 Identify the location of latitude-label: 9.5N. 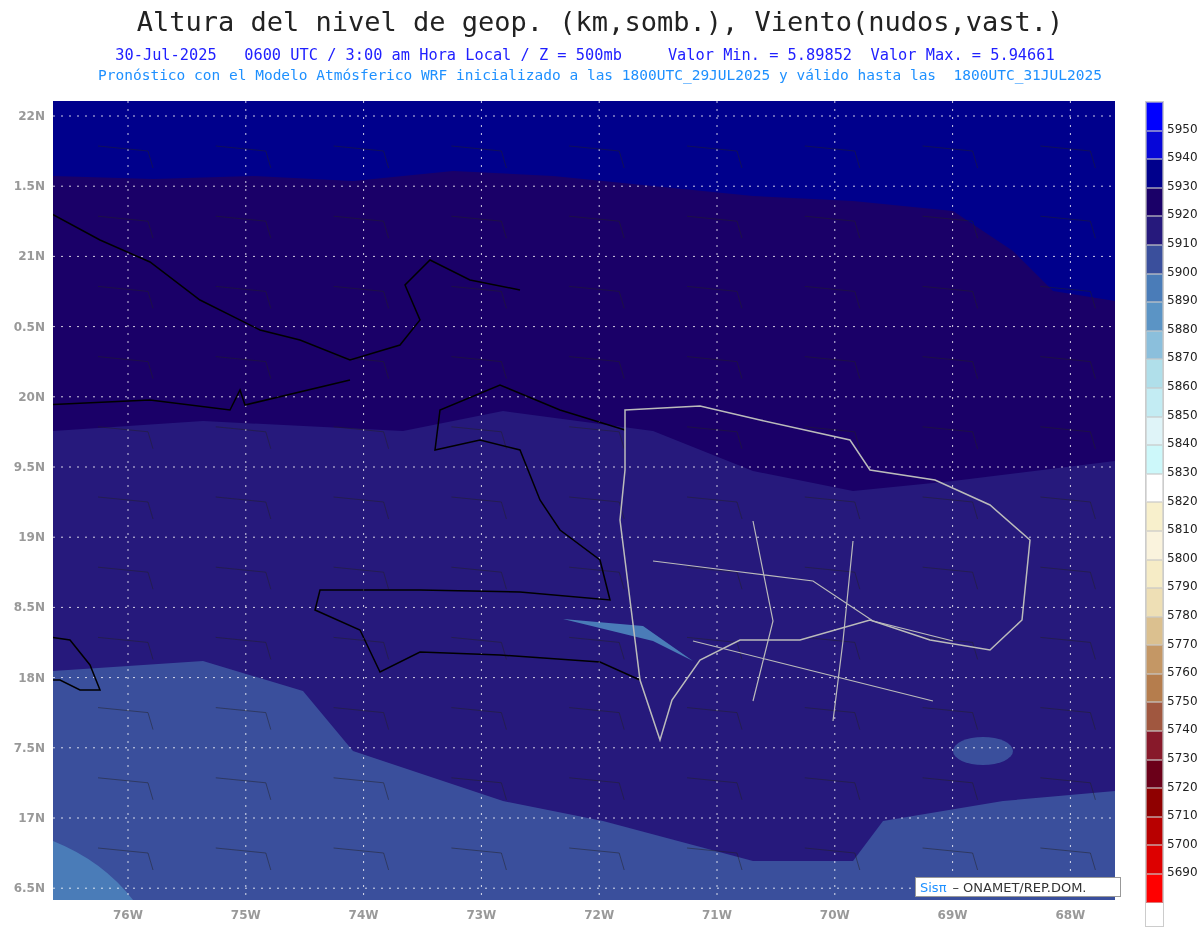
(29, 467).